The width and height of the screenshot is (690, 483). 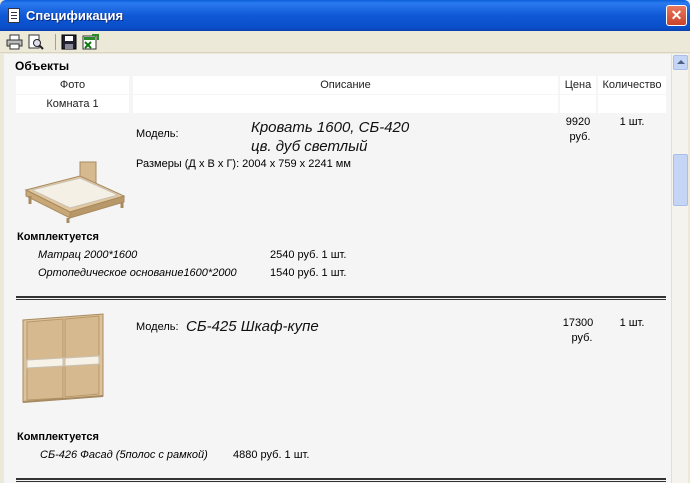 What do you see at coordinates (345, 42) in the screenshot?
I see `toolbar` at bounding box center [345, 42].